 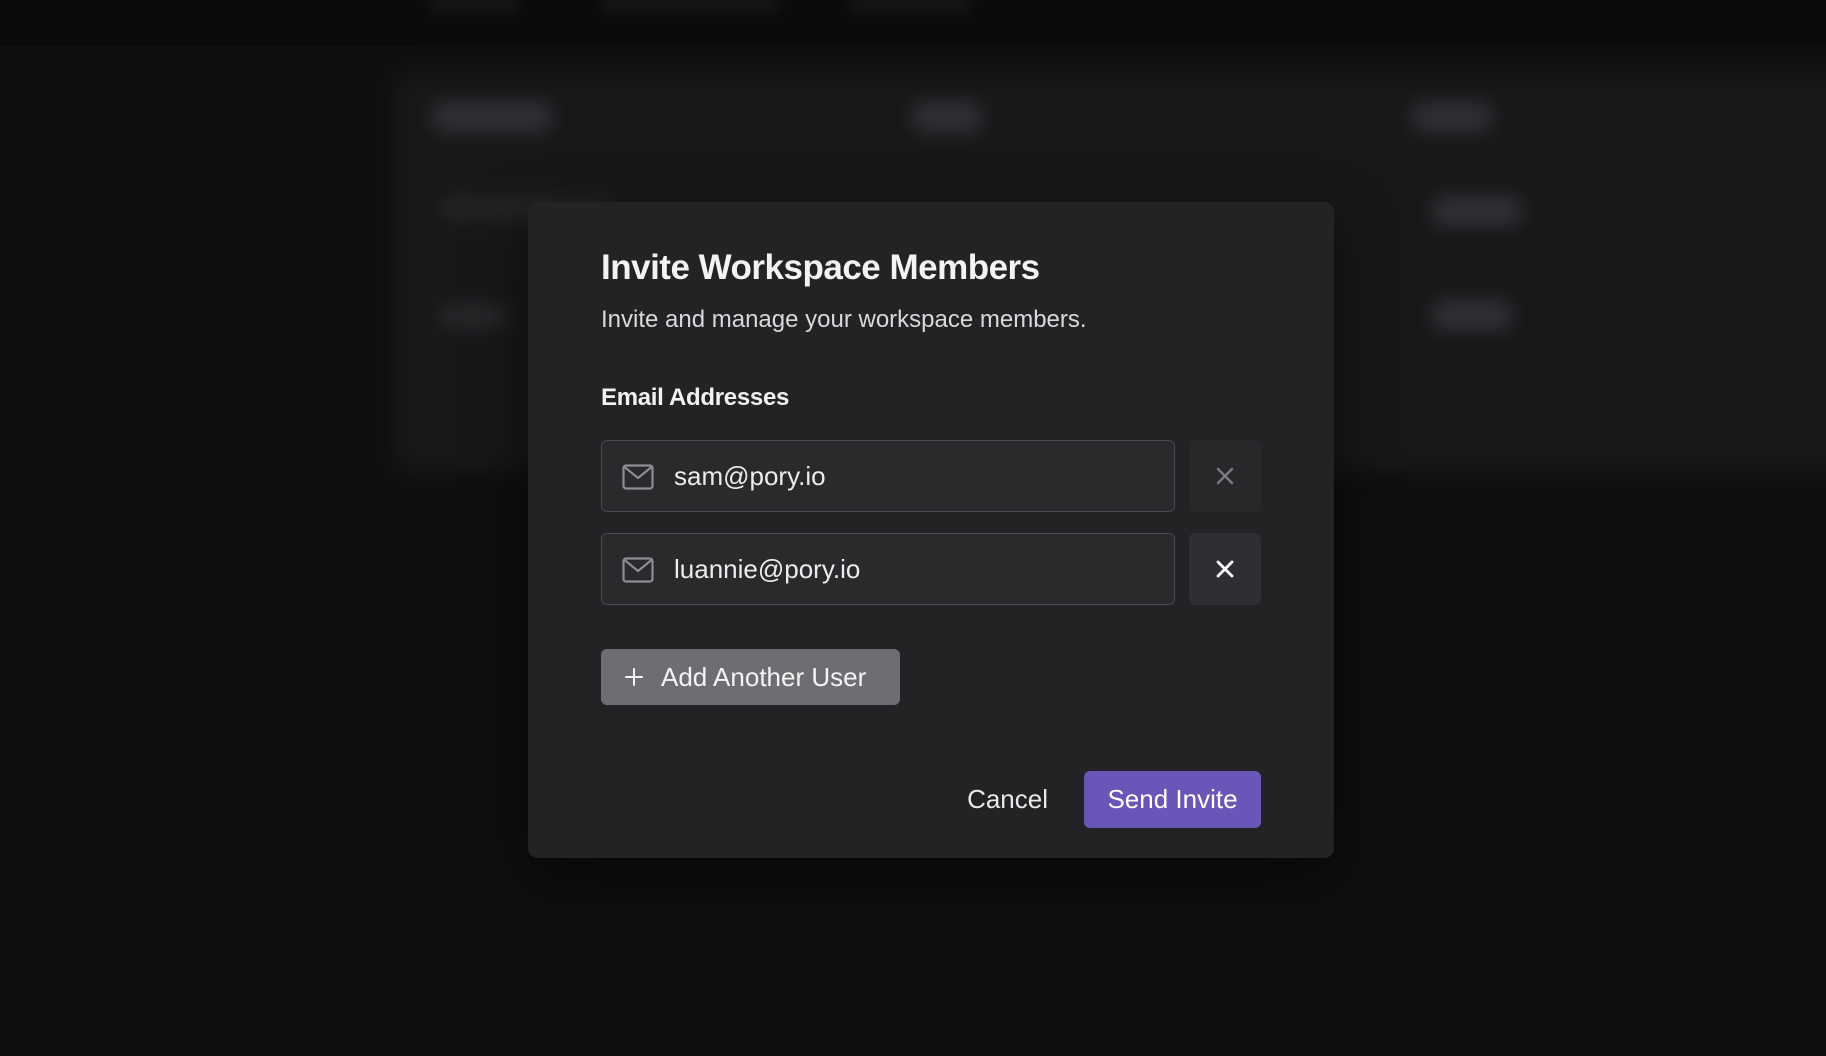 I want to click on background-topbar, so click(x=913, y=23).